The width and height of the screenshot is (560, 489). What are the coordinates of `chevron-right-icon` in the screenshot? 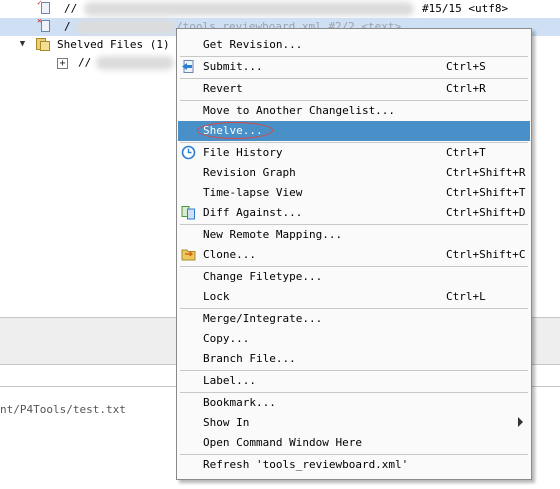 It's located at (520, 422).